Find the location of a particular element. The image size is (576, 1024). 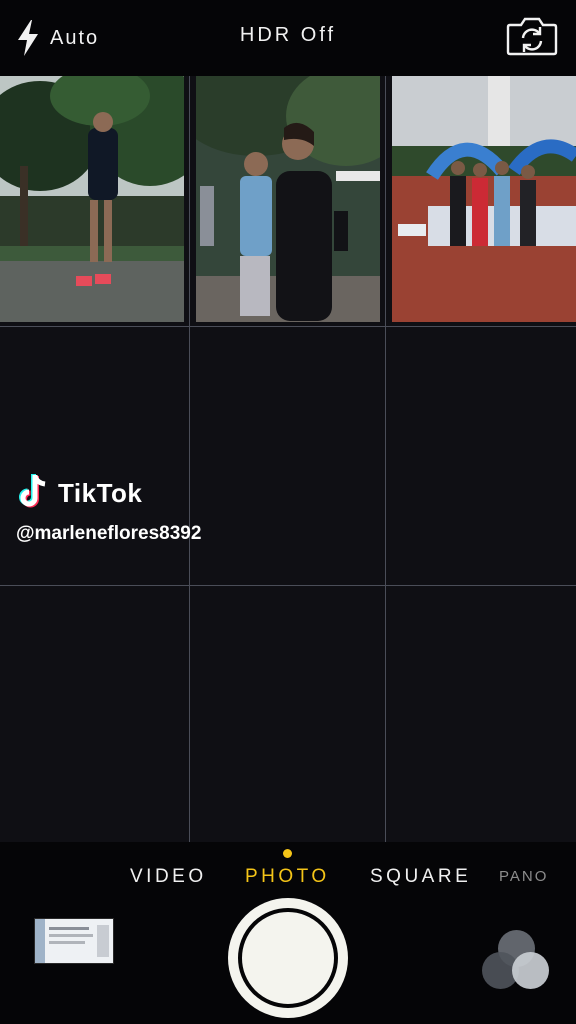

filters-button is located at coordinates (517, 962).